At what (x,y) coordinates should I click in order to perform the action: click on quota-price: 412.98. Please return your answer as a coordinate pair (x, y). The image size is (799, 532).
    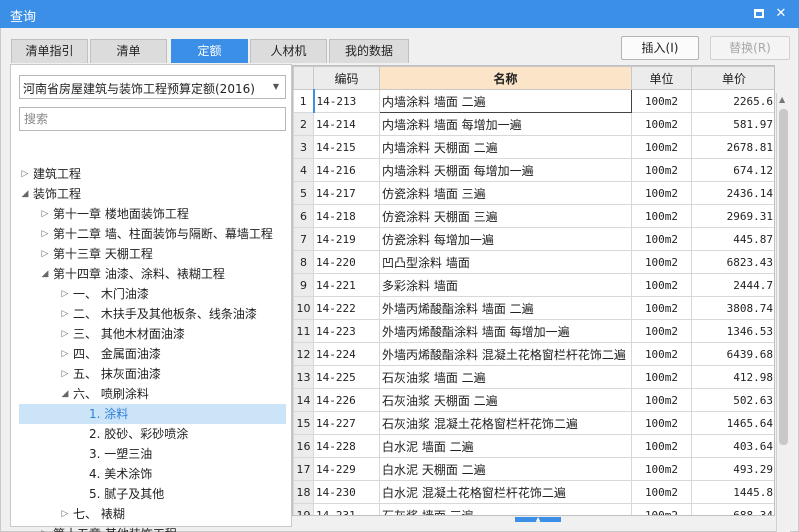
    Looking at the image, I should click on (732, 377).